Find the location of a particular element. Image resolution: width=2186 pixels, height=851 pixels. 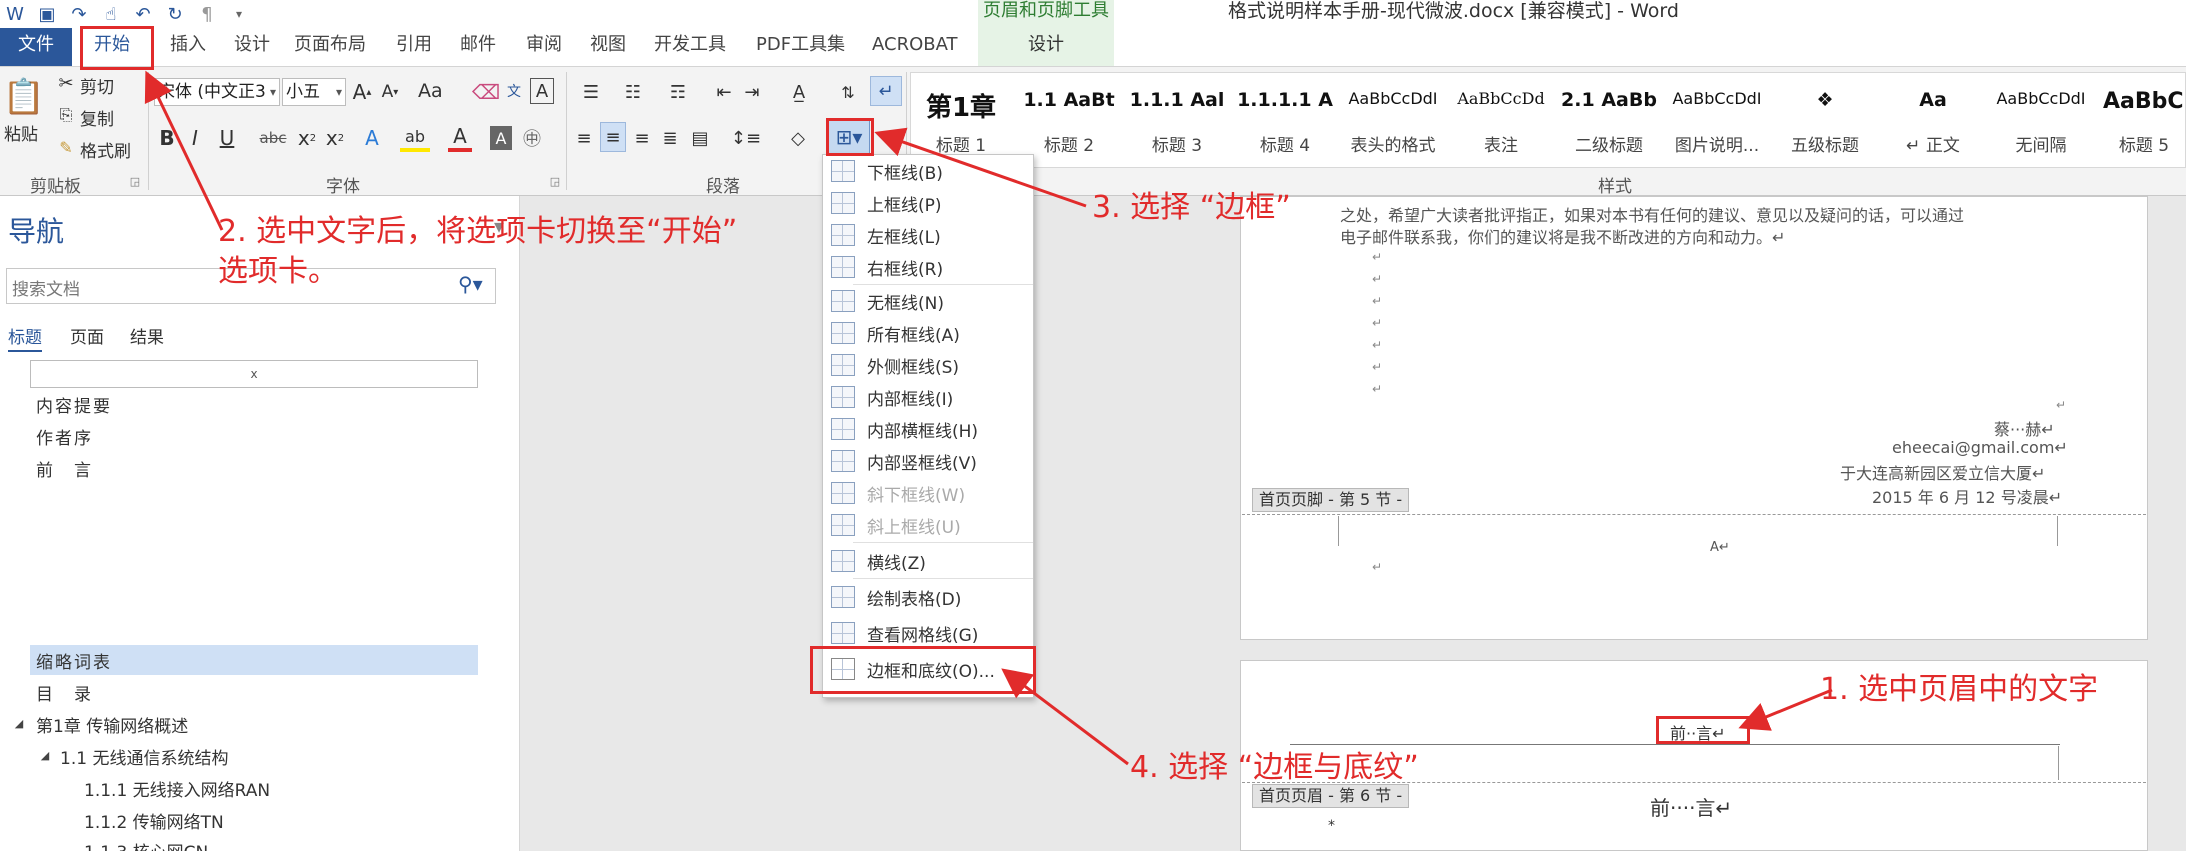

format-painter-button: 格式刷 is located at coordinates (105, 149).